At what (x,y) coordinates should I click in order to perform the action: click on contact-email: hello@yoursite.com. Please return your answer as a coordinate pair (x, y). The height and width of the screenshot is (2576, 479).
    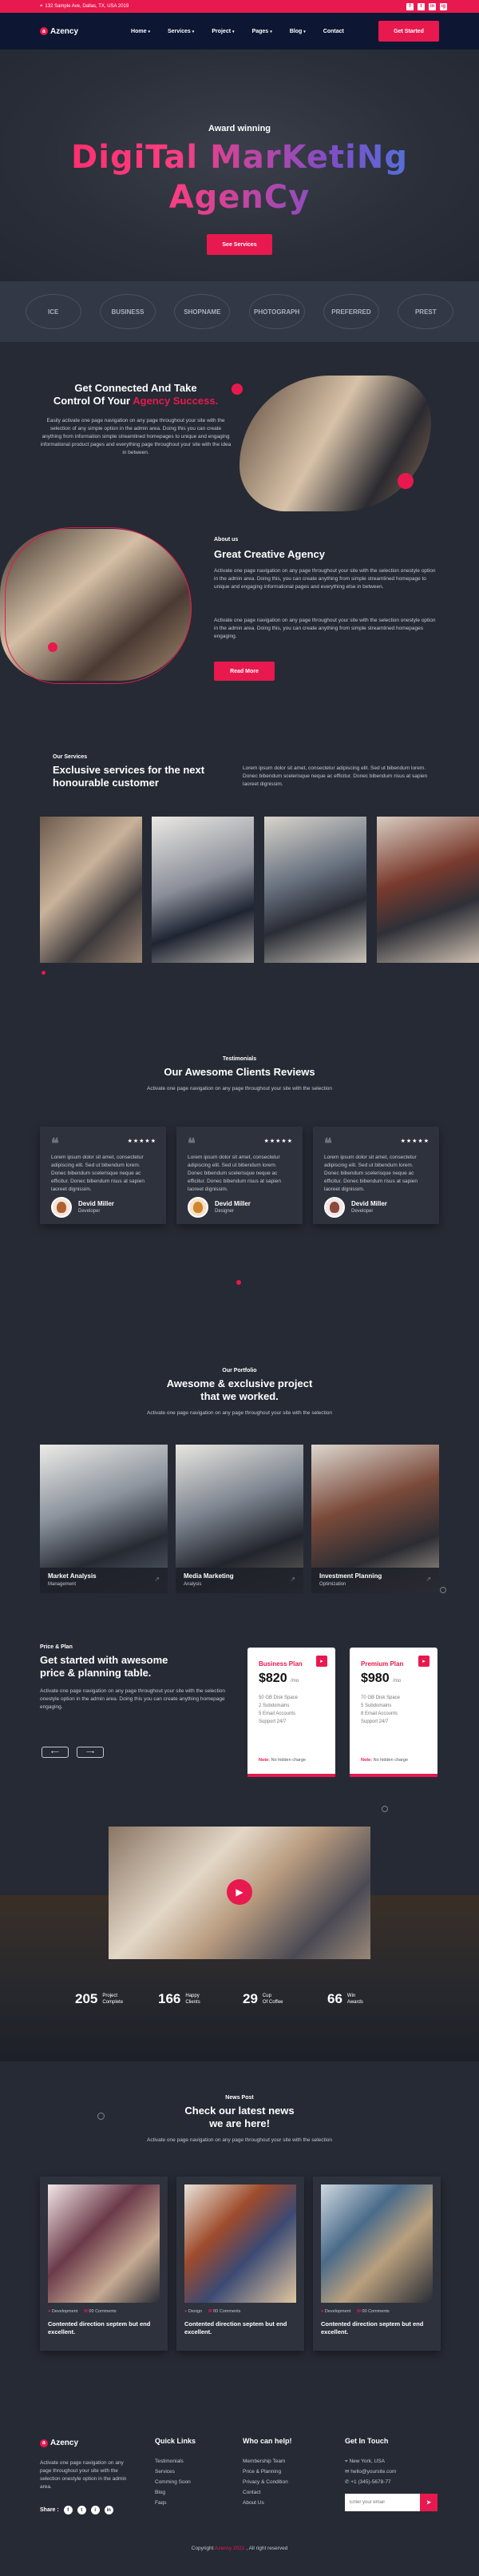
    Looking at the image, I should click on (373, 2472).